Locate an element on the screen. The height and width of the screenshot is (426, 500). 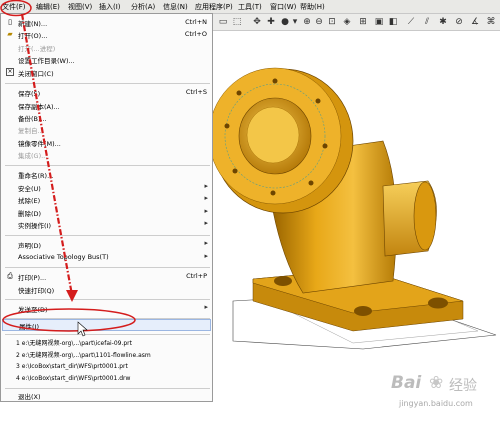
annotation-arrow-line is located at coordinates (47, 154).